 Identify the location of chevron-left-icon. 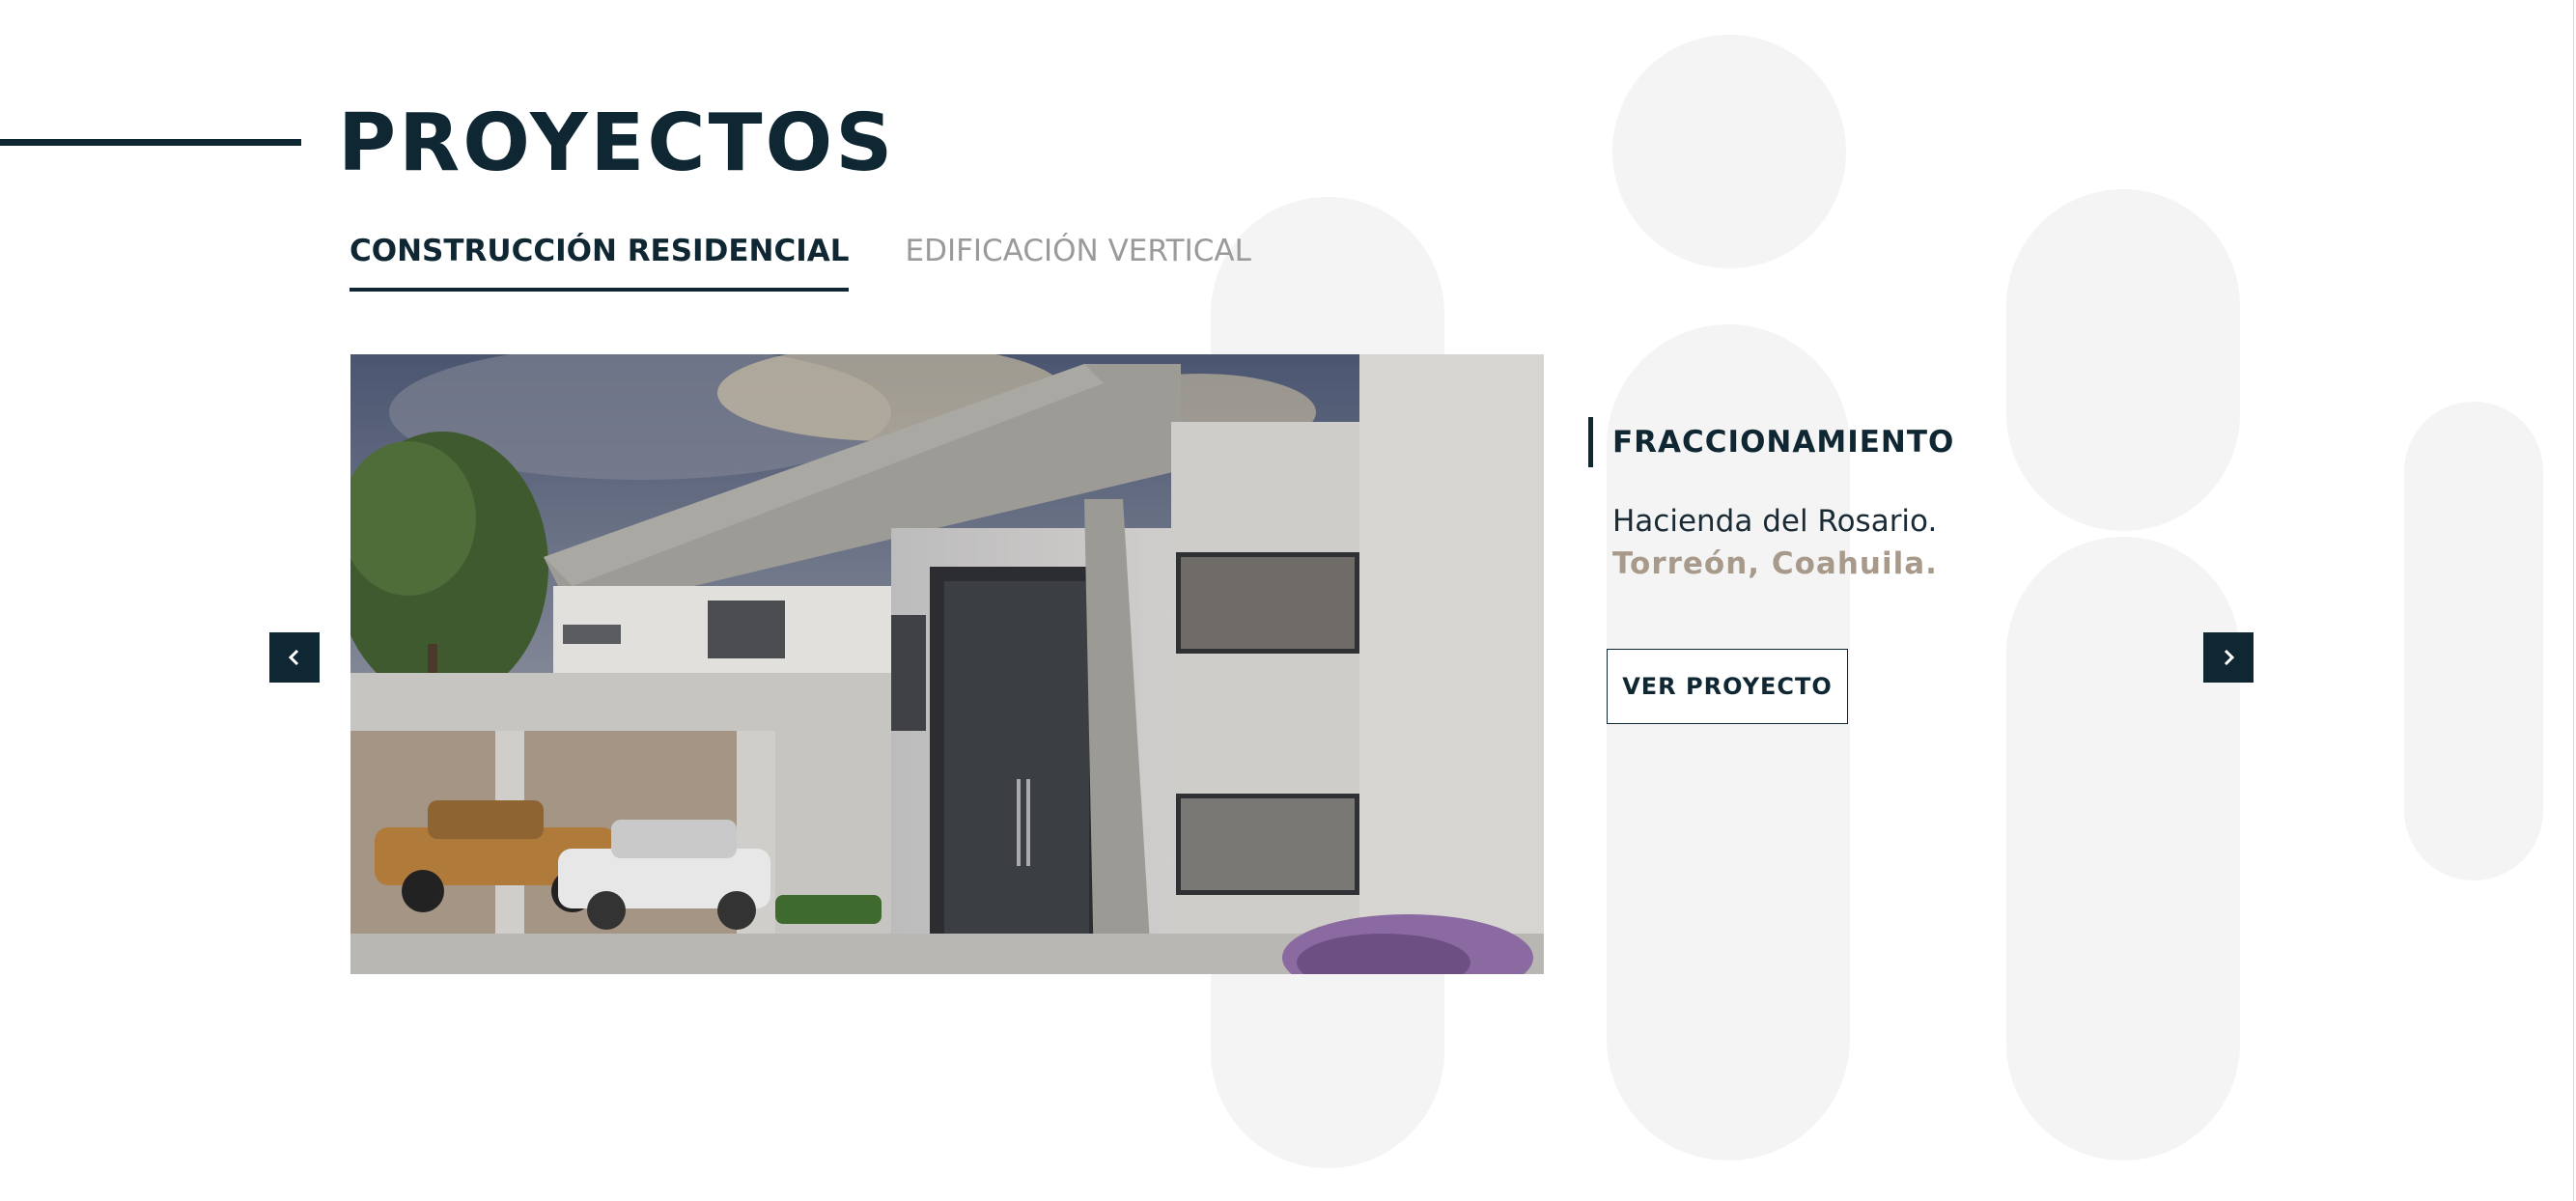
(294, 657).